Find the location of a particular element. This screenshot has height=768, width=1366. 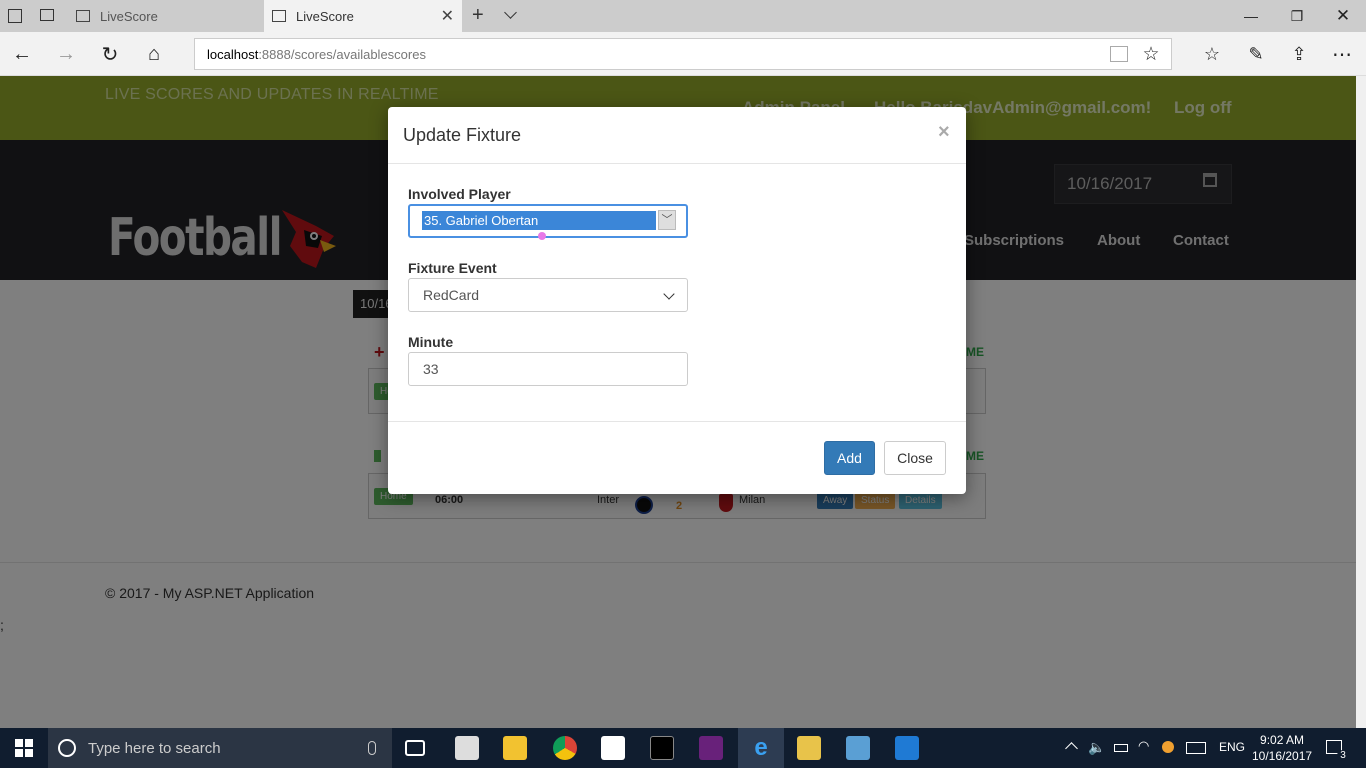

clock-date: 10/16/2017 is located at coordinates (1282, 756).